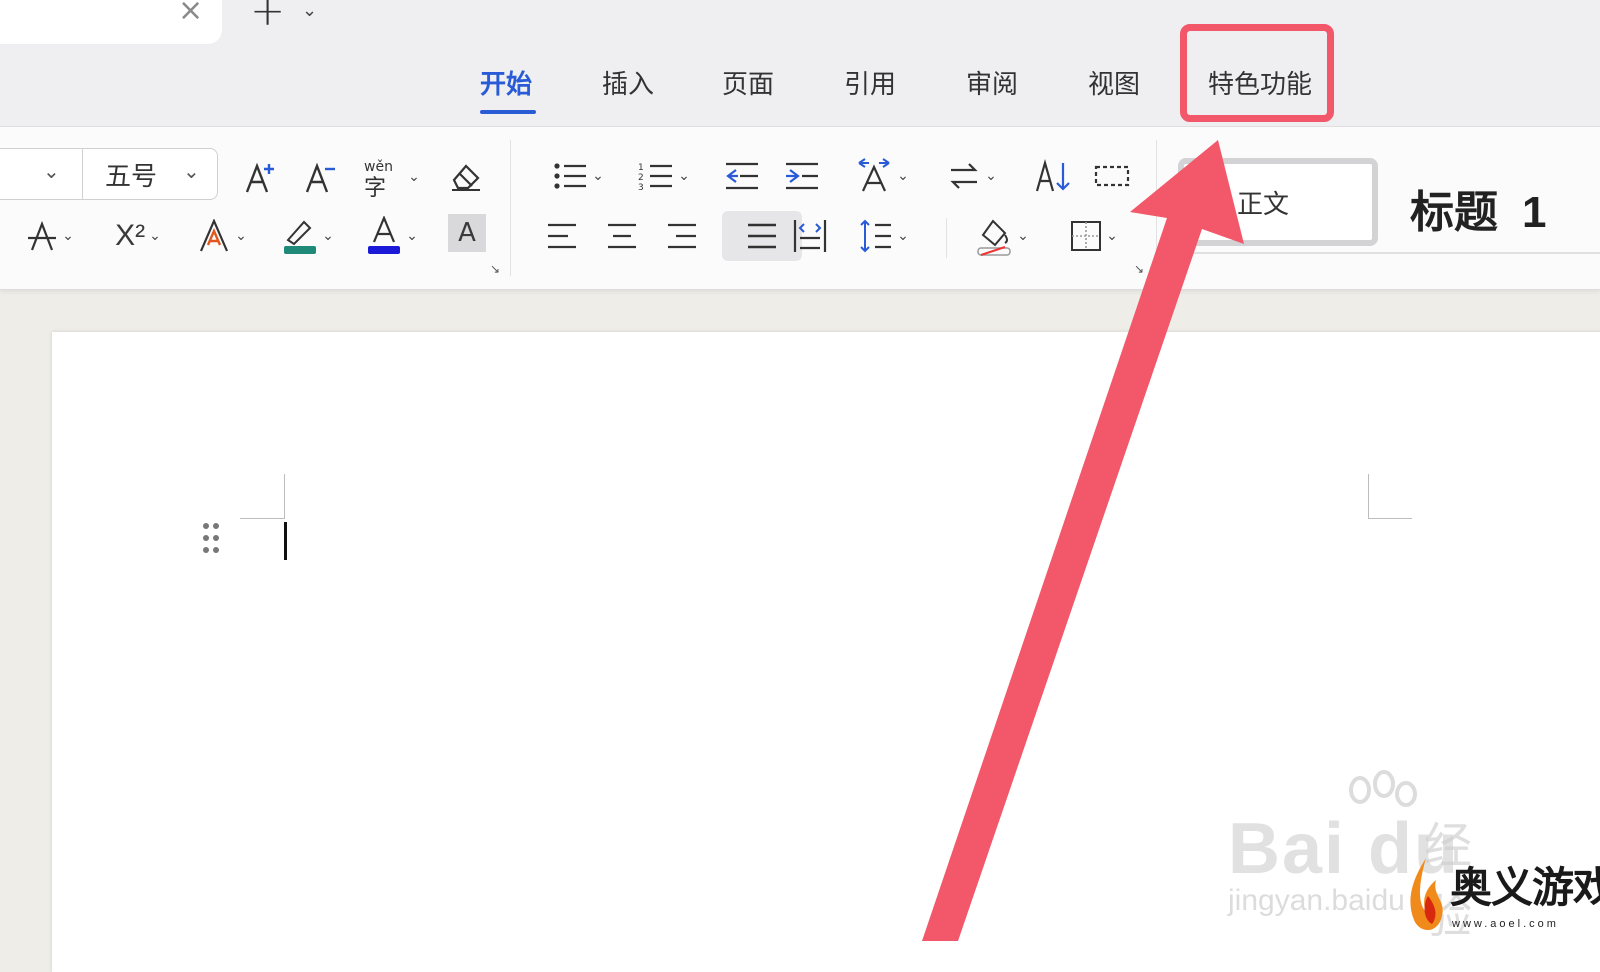 This screenshot has height=972, width=1600. Describe the element at coordinates (1114, 85) in the screenshot. I see `tab-view: 视图` at that location.